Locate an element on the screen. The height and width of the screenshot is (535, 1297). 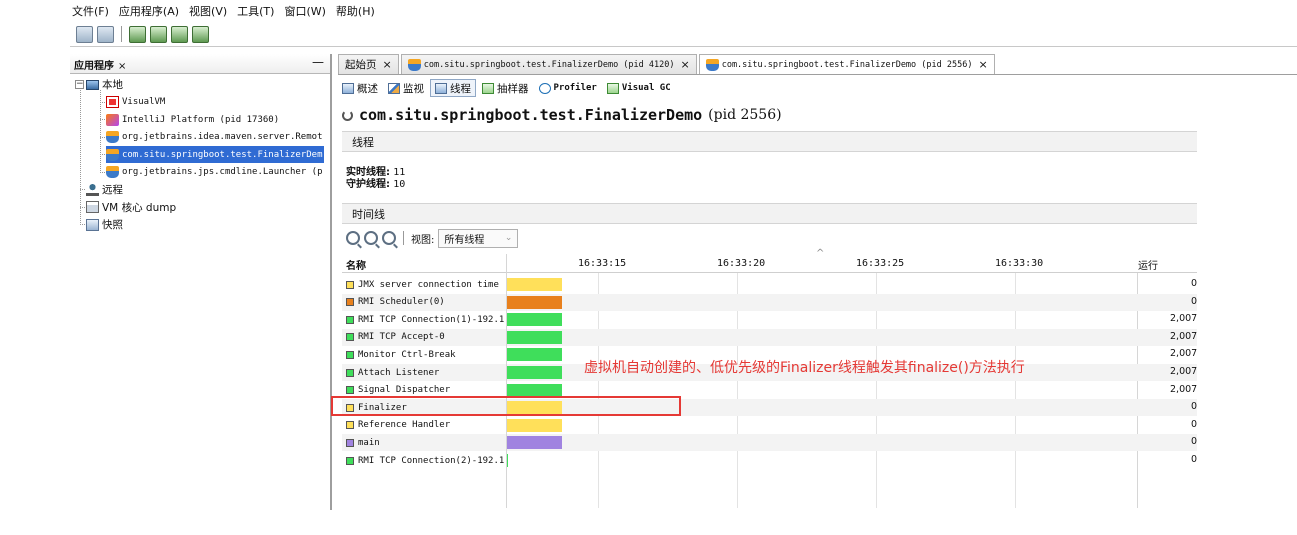
name-column-separator is located at coordinates (506, 381).